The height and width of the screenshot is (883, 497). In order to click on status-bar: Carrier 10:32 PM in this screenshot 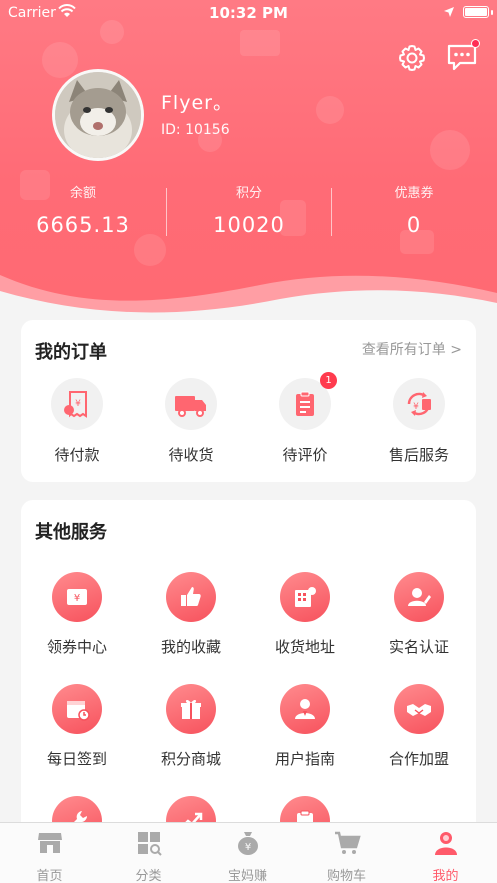, I will do `click(248, 13)`.